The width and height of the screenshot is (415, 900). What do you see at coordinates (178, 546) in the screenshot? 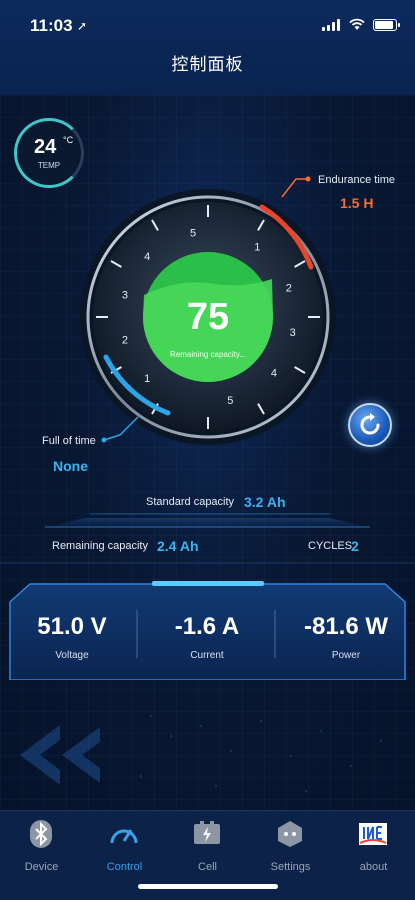
I see `remaining-capacity-value: 2.4 Ah` at bounding box center [178, 546].